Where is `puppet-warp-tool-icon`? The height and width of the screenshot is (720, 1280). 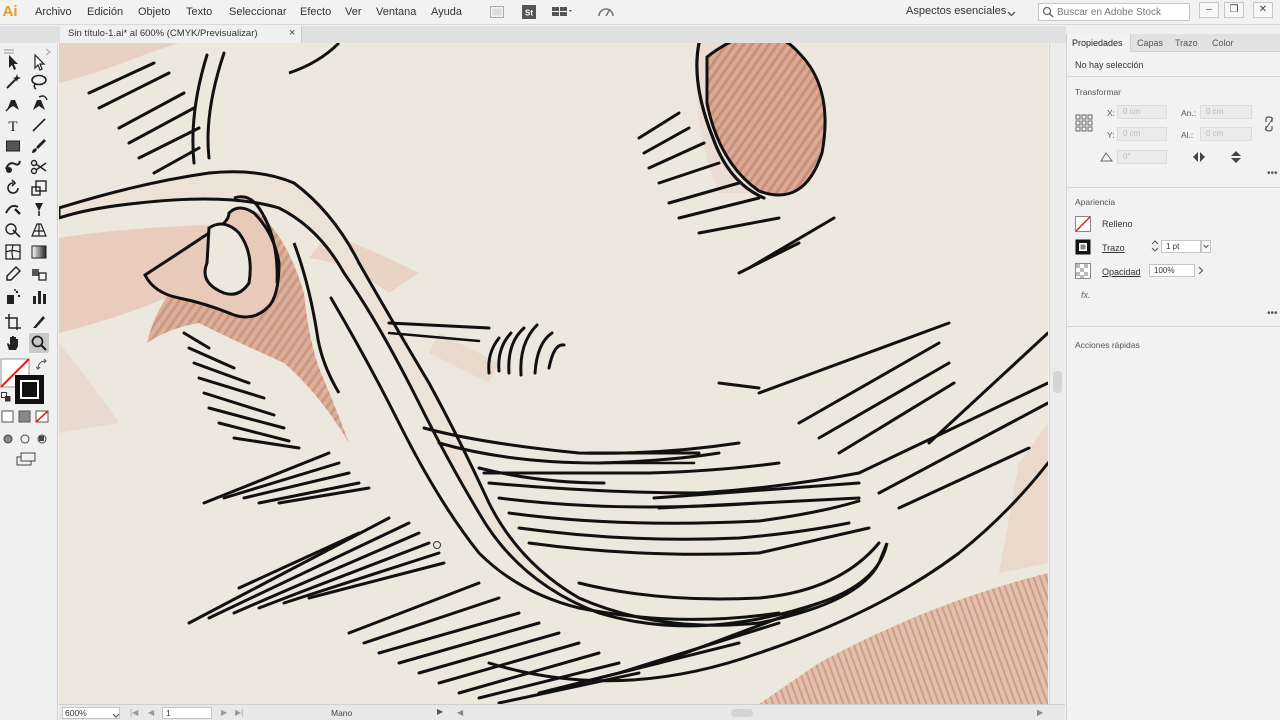 puppet-warp-tool-icon is located at coordinates (39, 209).